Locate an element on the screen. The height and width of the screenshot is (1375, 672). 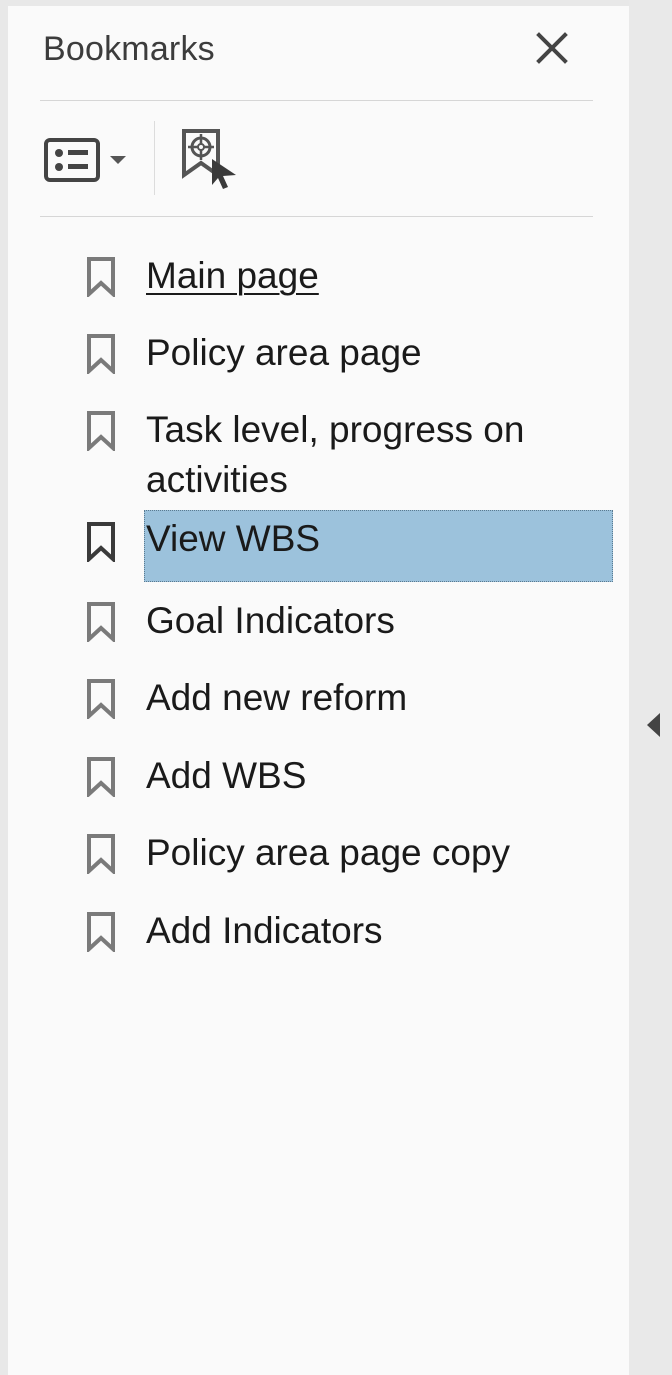
bookmark-label: Task level, progress on activities is located at coordinates (335, 454).